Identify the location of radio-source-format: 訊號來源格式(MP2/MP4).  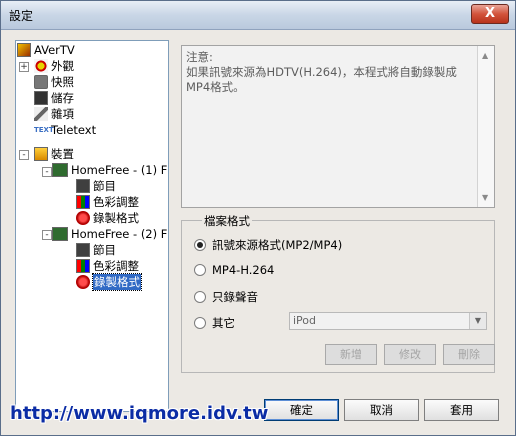
(268, 245).